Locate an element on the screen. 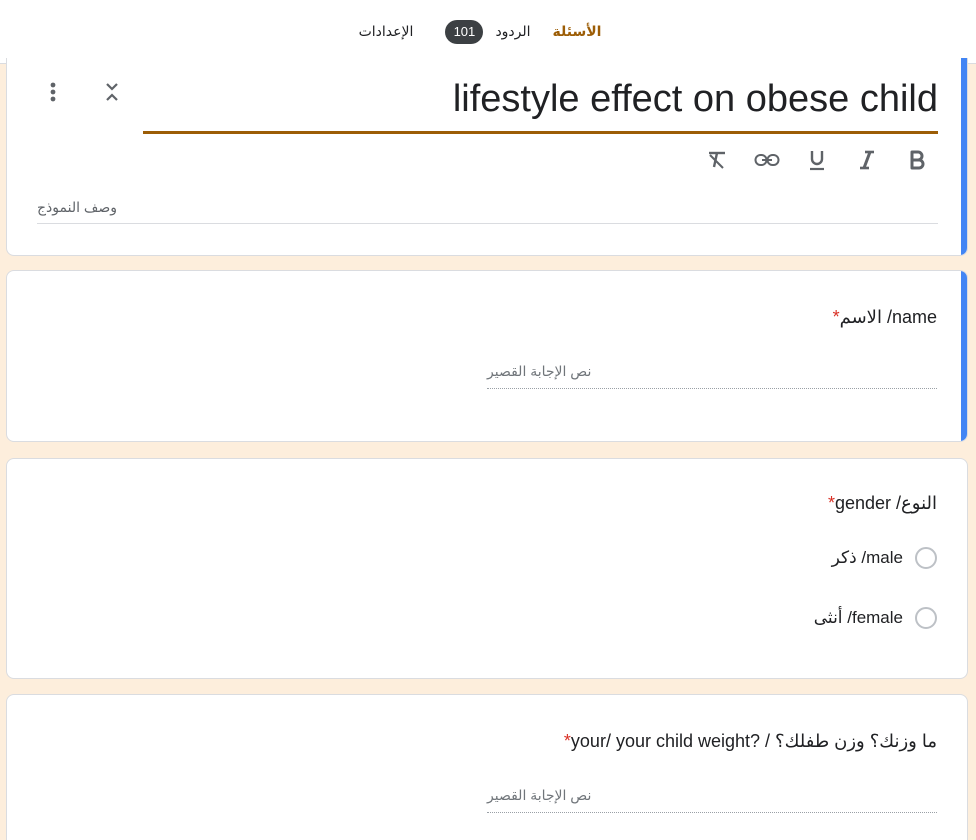  format-toolbar is located at coordinates (817, 160).